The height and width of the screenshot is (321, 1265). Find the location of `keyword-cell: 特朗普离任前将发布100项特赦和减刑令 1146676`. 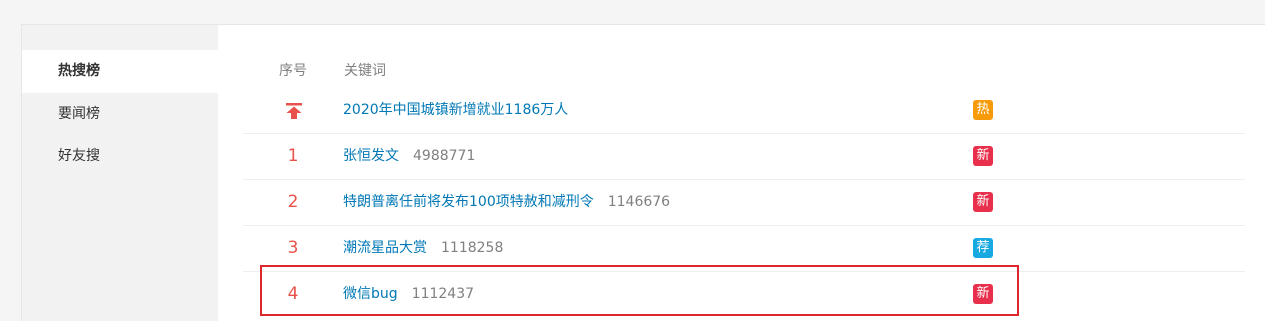

keyword-cell: 特朗普离任前将发布100项特赦和减刑令 1146676 is located at coordinates (506, 202).